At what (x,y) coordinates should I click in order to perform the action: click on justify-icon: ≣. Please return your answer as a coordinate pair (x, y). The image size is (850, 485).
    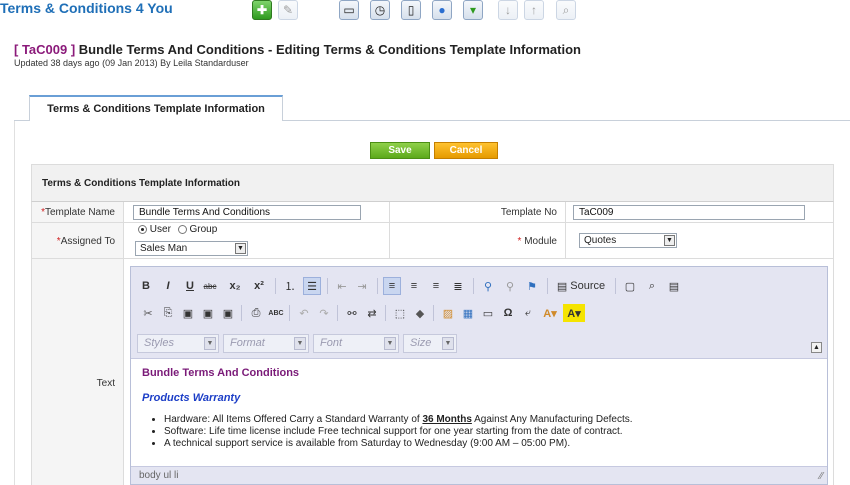
    Looking at the image, I should click on (458, 286).